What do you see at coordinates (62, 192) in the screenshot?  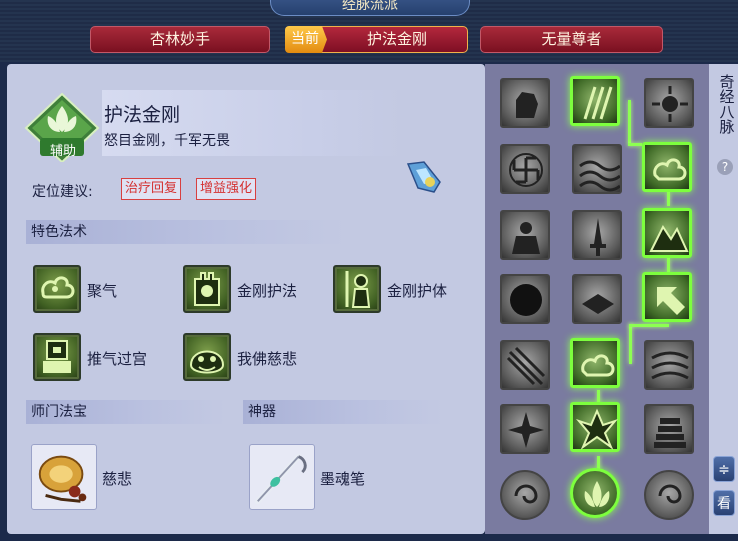 I see `position-label: 定位建议:` at bounding box center [62, 192].